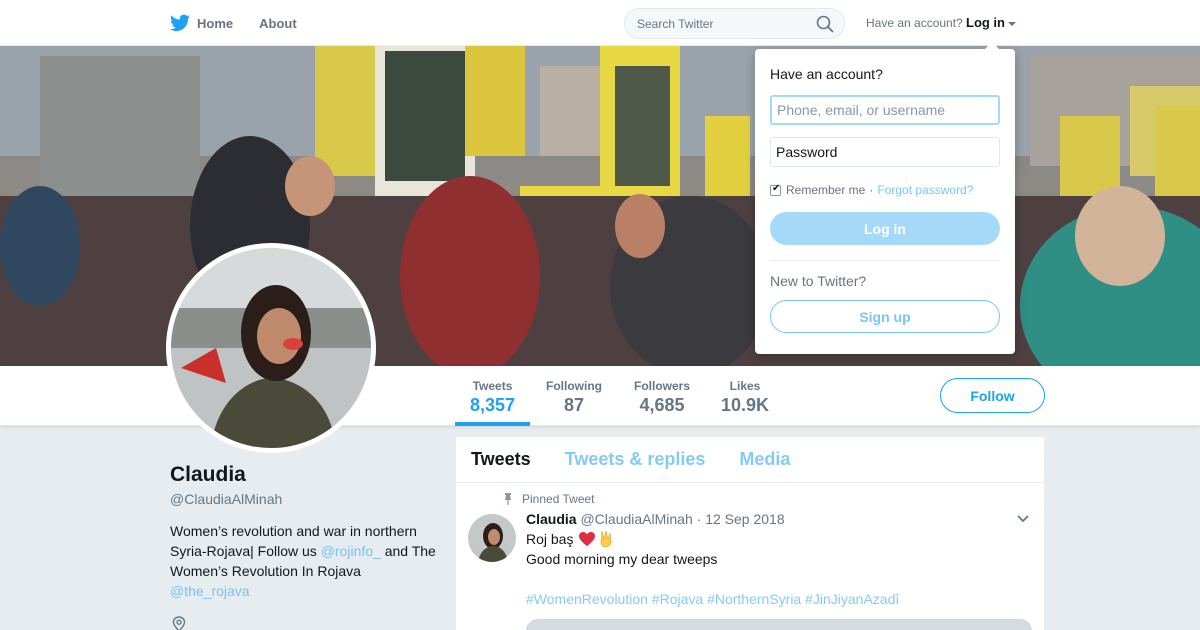 The width and height of the screenshot is (1200, 630). Describe the element at coordinates (985, 22) in the screenshot. I see `login-link-label: Log in` at that location.